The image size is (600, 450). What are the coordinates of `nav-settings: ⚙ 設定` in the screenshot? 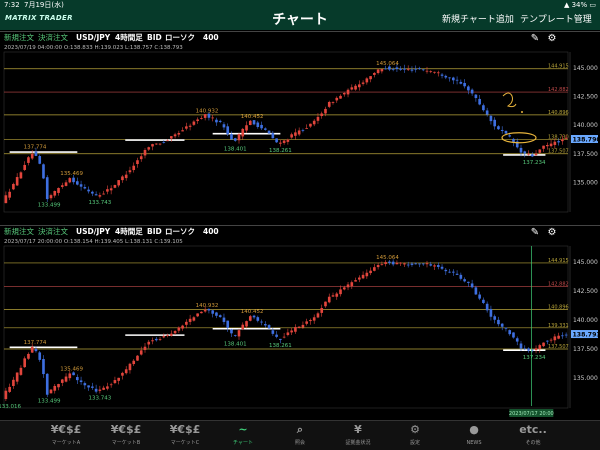 It's located at (415, 435).